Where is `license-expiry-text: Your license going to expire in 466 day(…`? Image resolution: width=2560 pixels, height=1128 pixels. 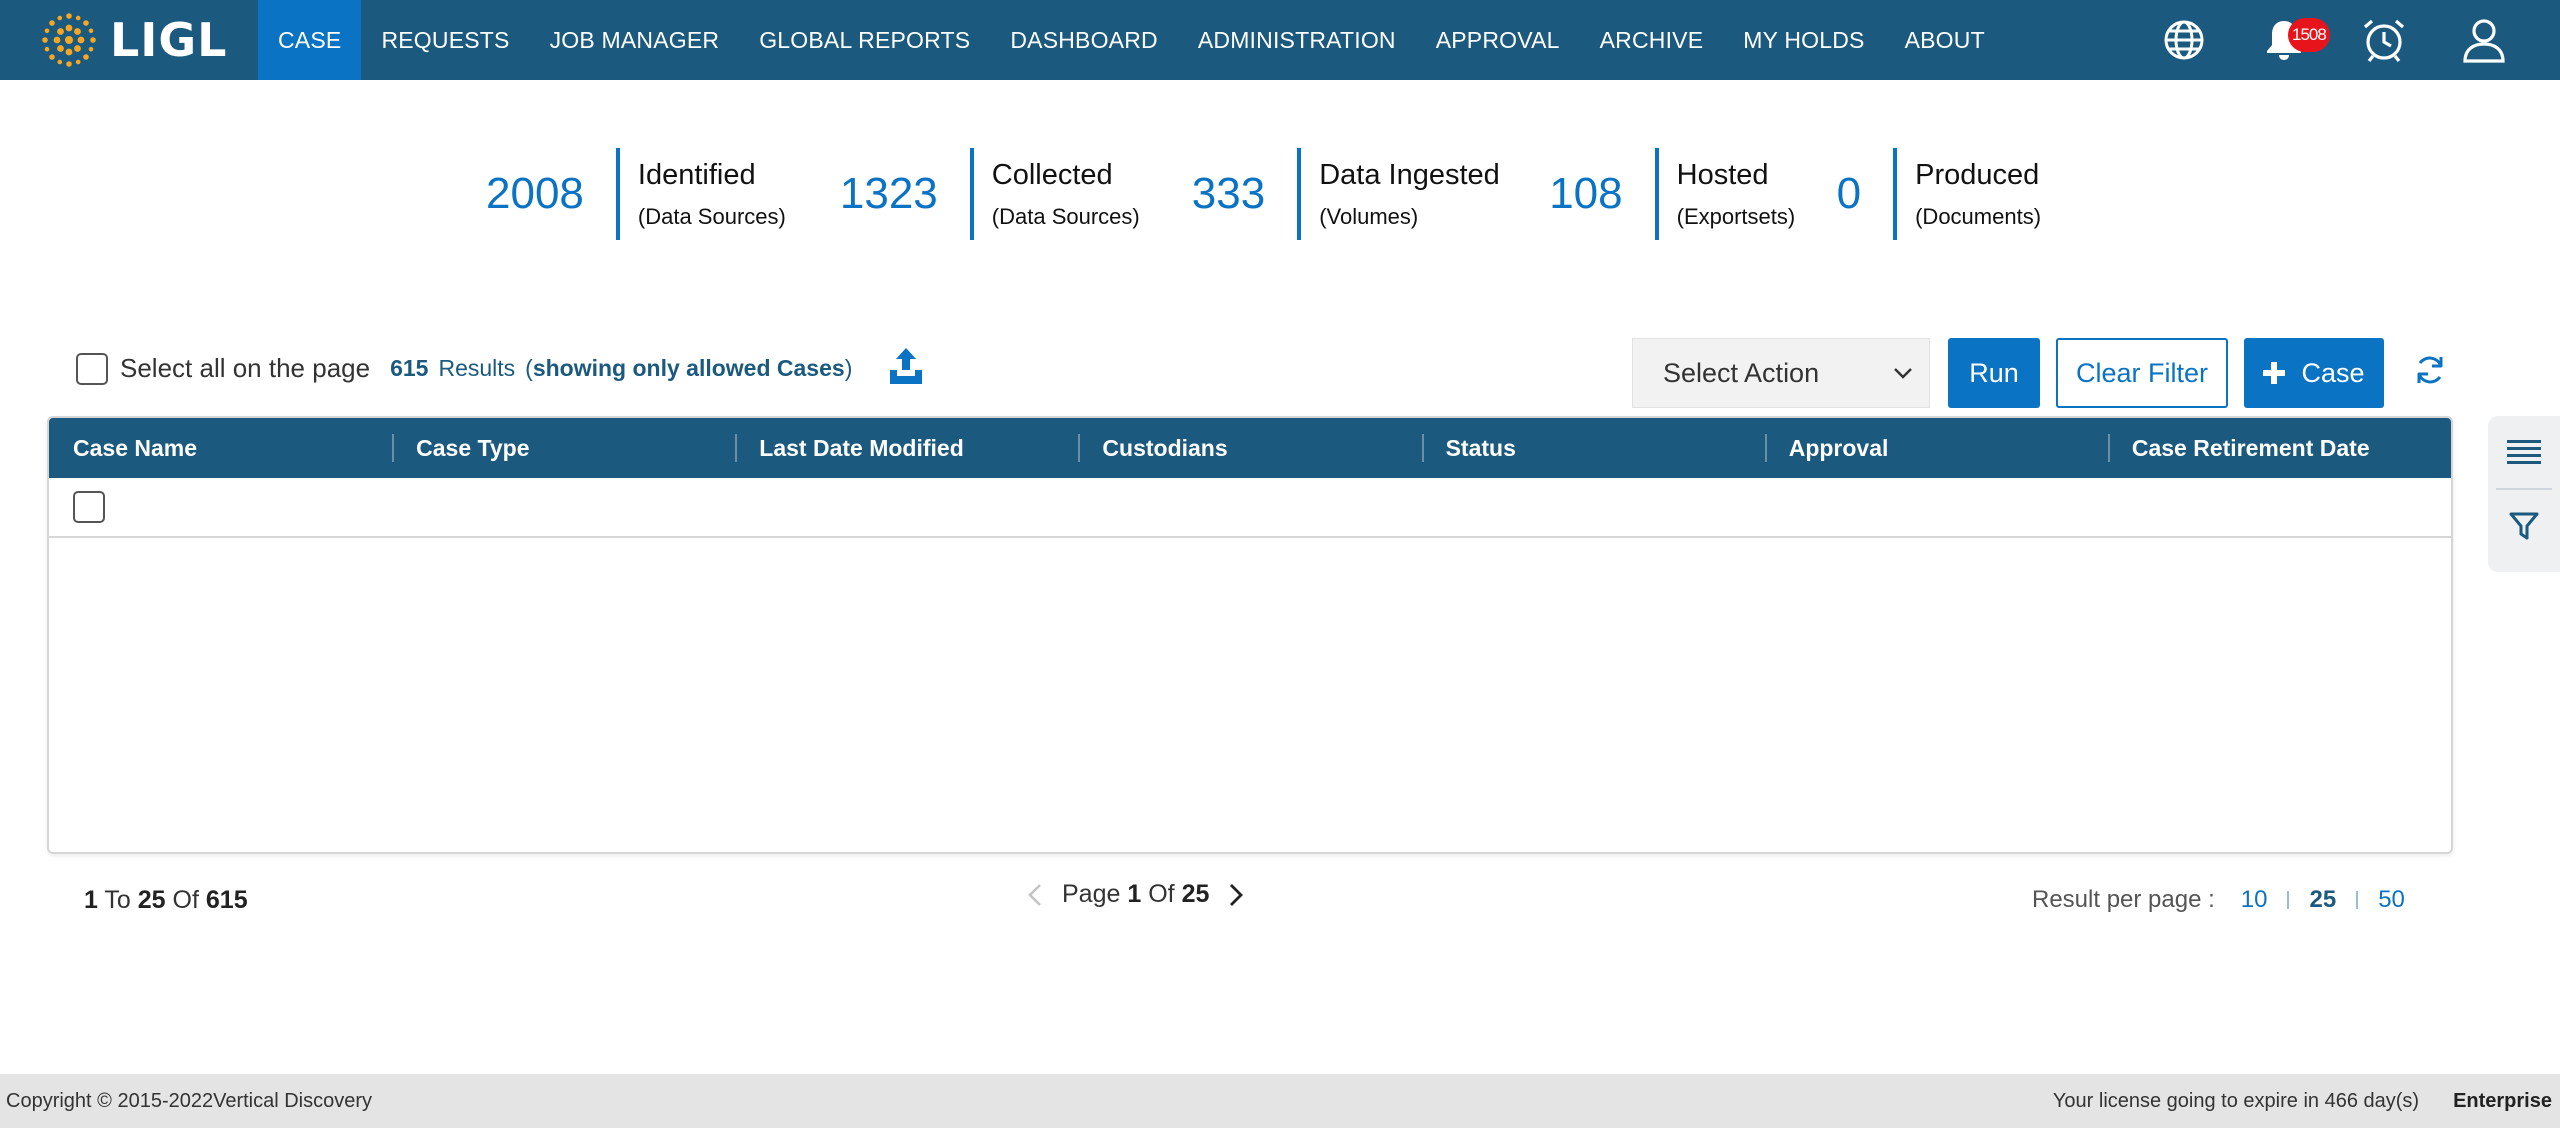 license-expiry-text: Your license going to expire in 466 day(… is located at coordinates (2236, 1100).